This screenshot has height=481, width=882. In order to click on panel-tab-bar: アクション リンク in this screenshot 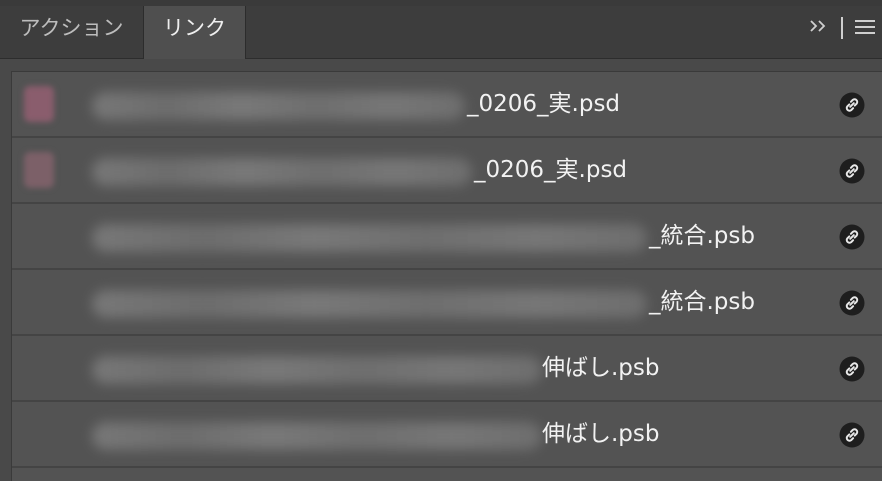, I will do `click(441, 32)`.